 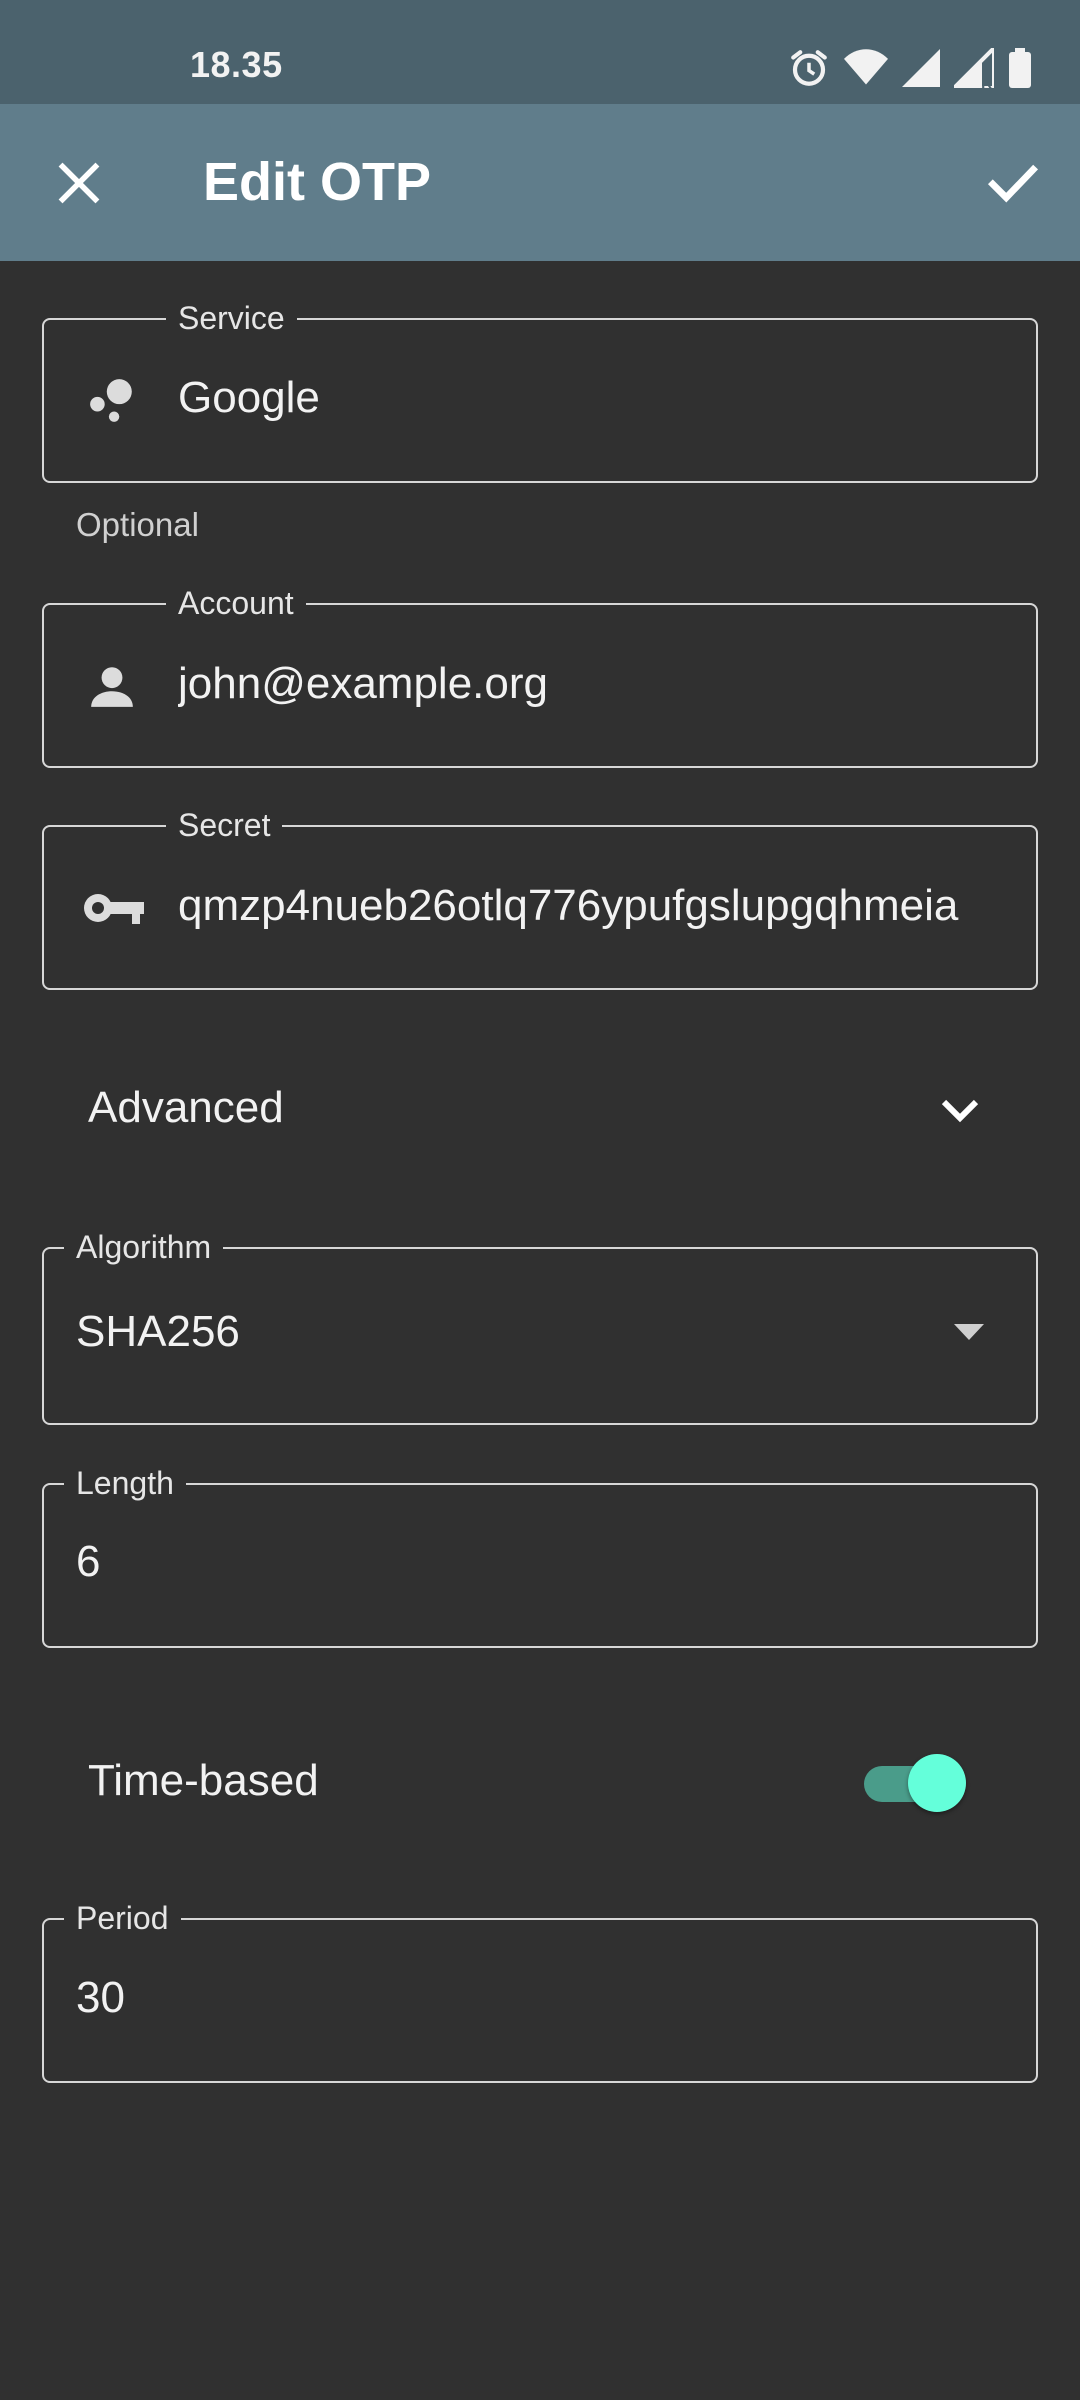 What do you see at coordinates (540, 182) in the screenshot?
I see `app-bar: Edit OTP` at bounding box center [540, 182].